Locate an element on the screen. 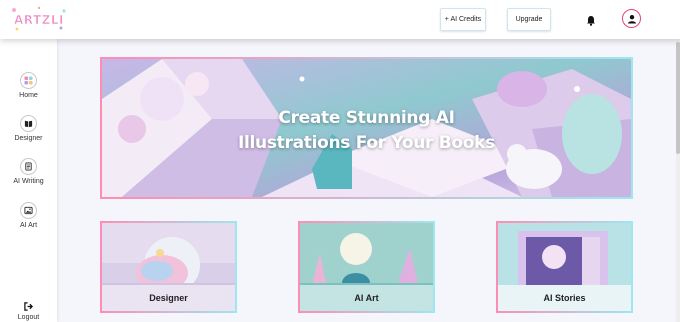 The width and height of the screenshot is (680, 322). upgrade-button: Upgrade is located at coordinates (529, 19).